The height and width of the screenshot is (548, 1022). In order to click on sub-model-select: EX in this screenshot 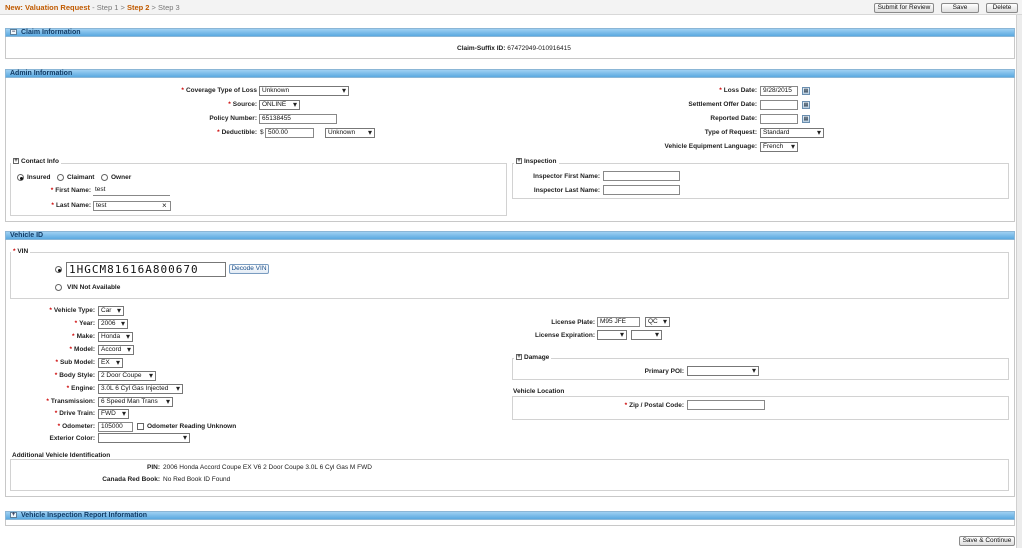, I will do `click(110, 363)`.